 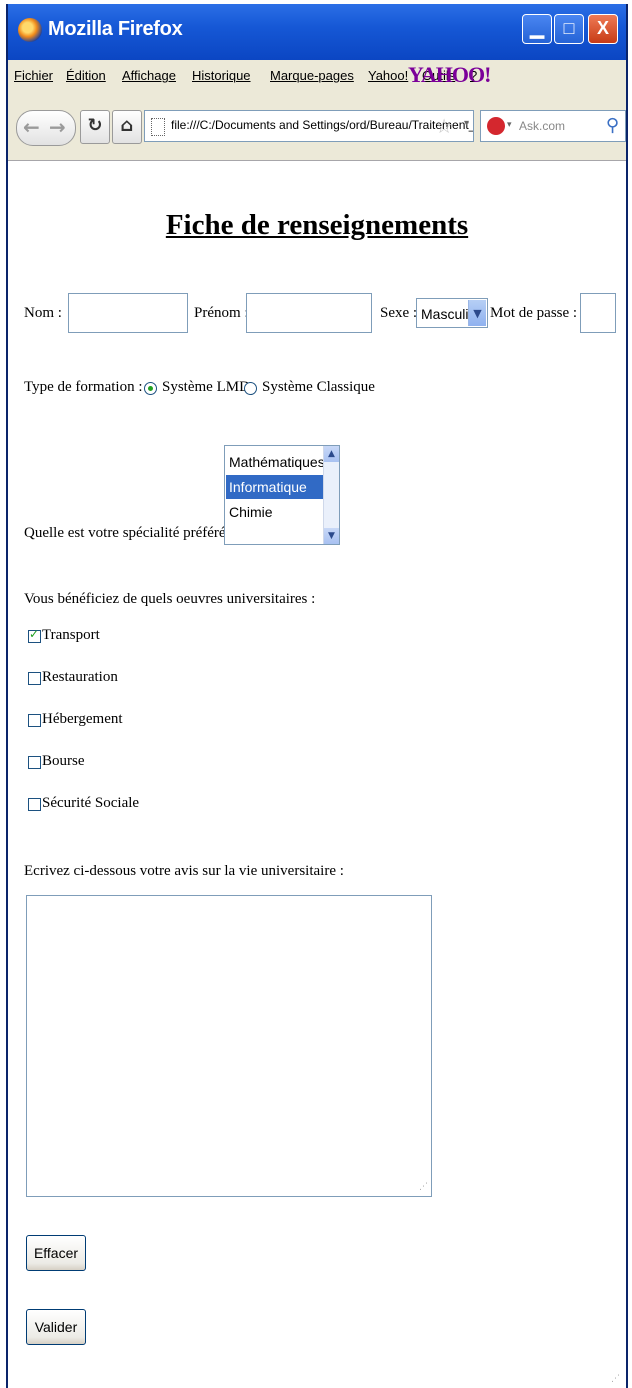 What do you see at coordinates (149, 75) in the screenshot?
I see `menu-affichage: Affichage` at bounding box center [149, 75].